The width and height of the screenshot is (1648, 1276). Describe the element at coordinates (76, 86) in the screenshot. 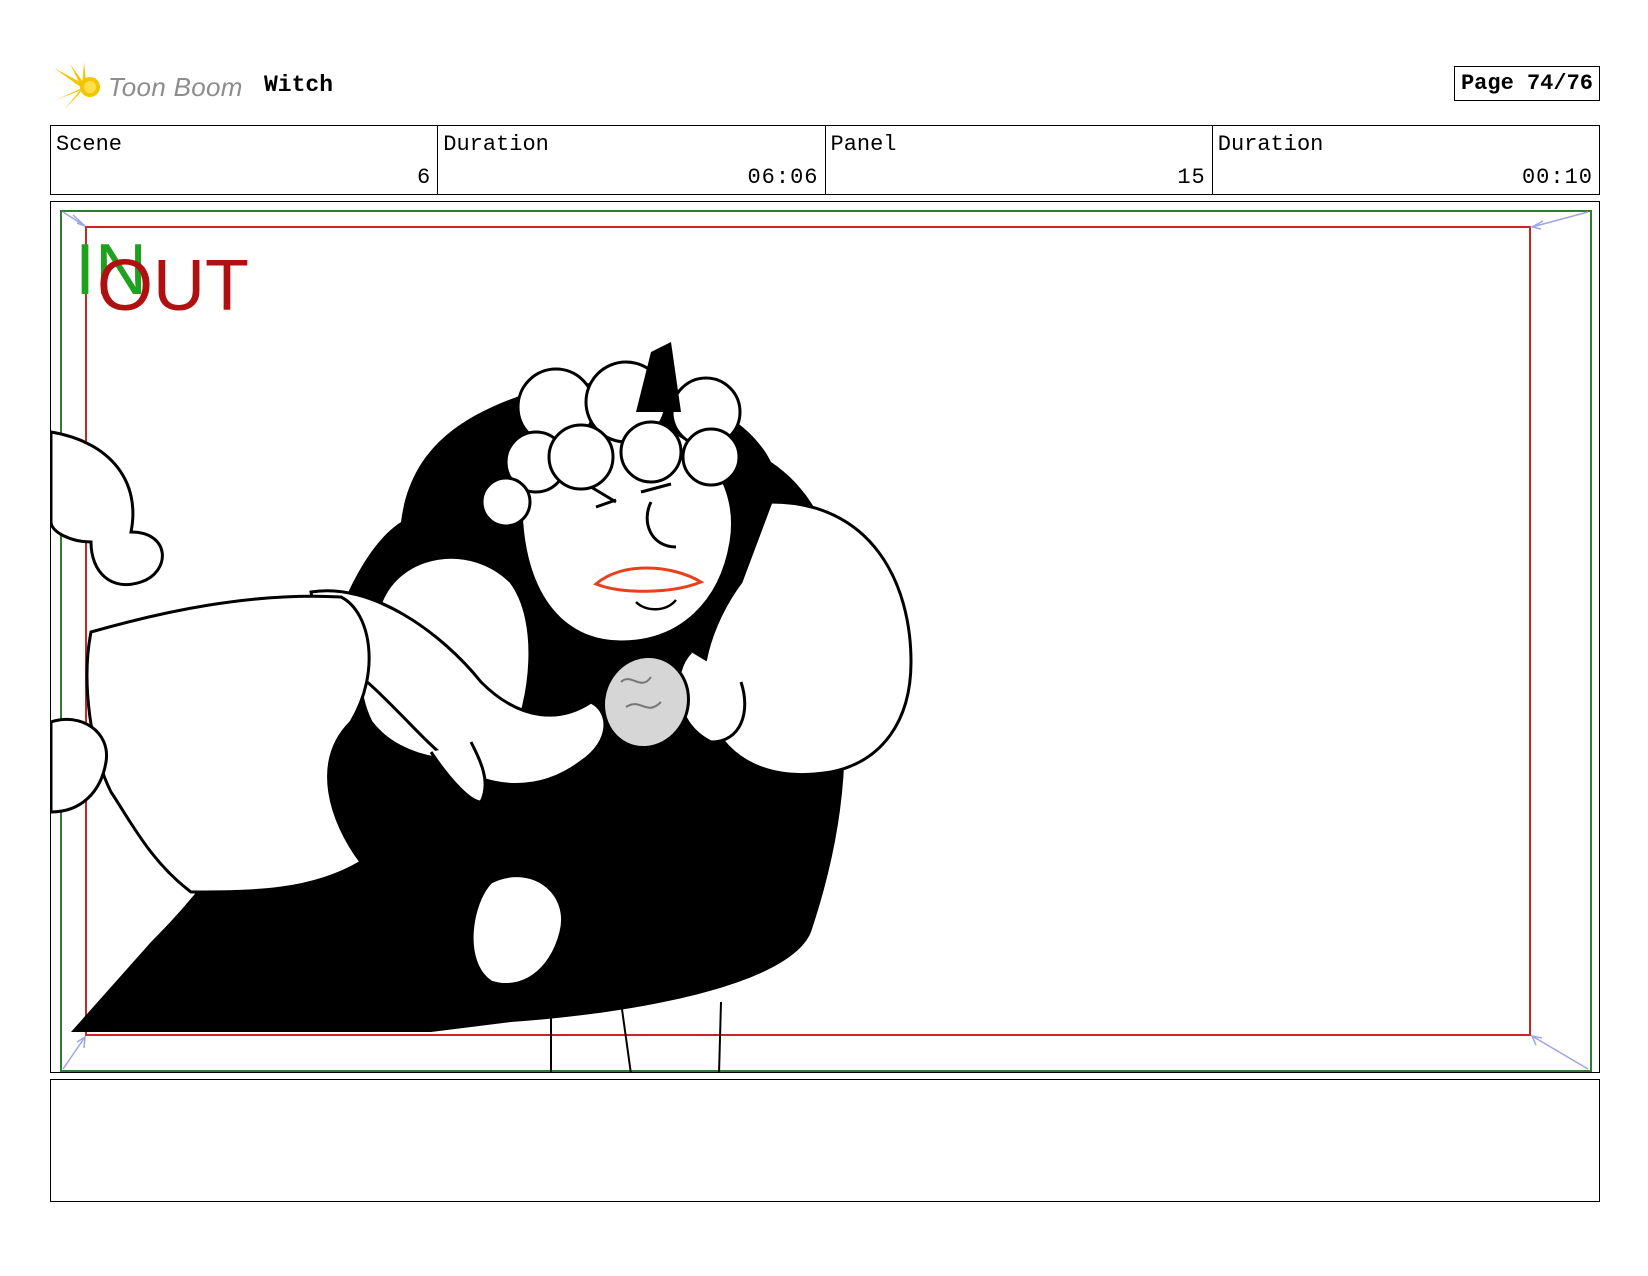

I see `starburst-icon` at that location.